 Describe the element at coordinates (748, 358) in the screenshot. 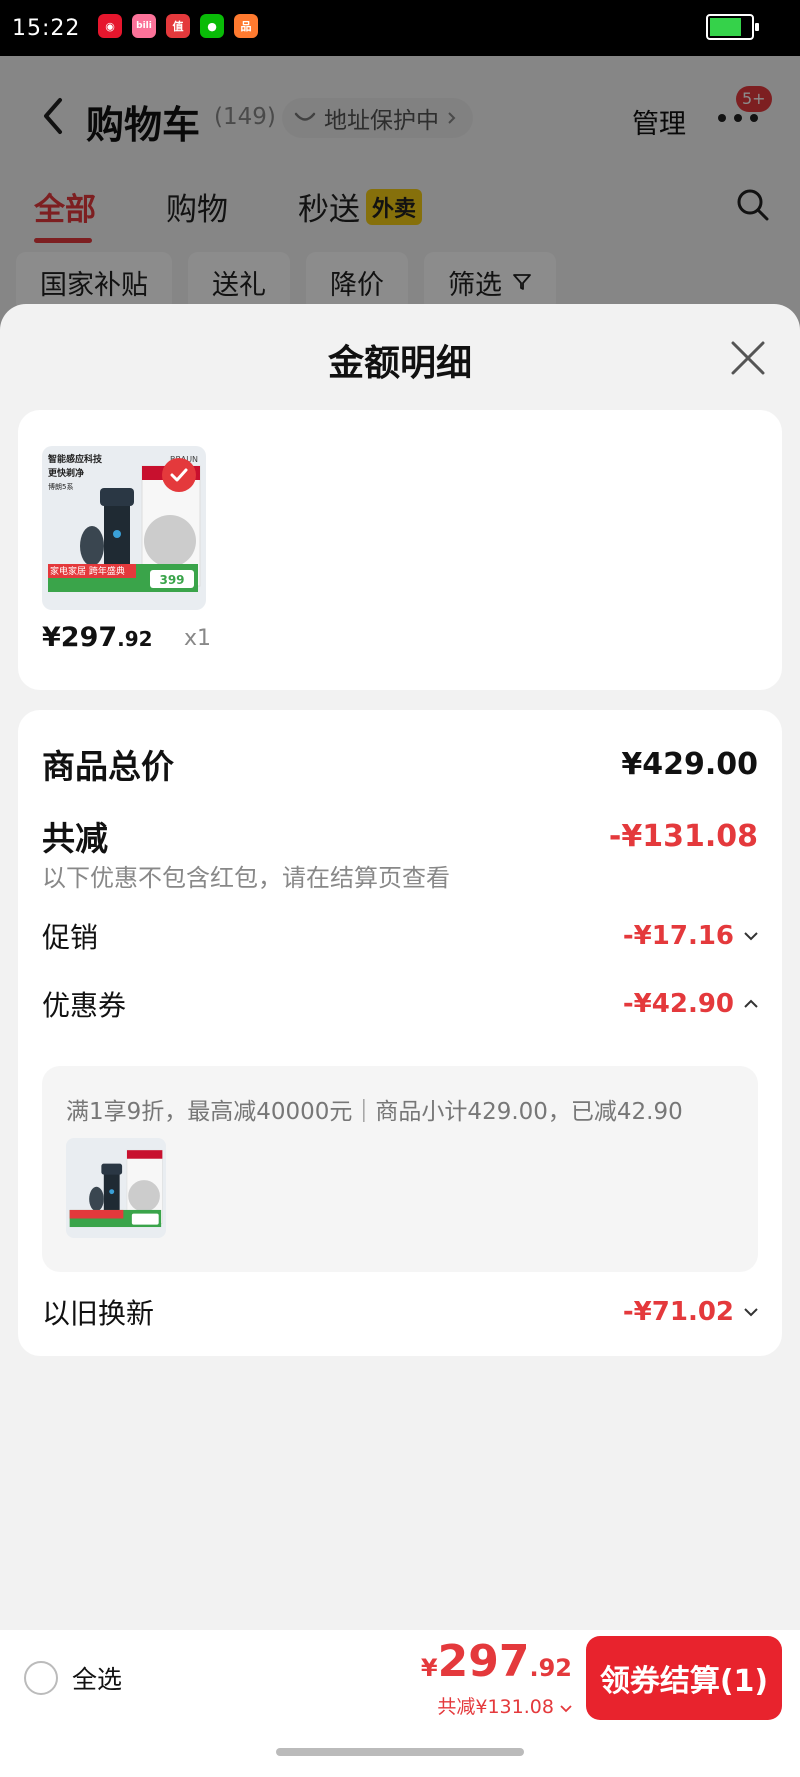

I see `close-icon` at that location.